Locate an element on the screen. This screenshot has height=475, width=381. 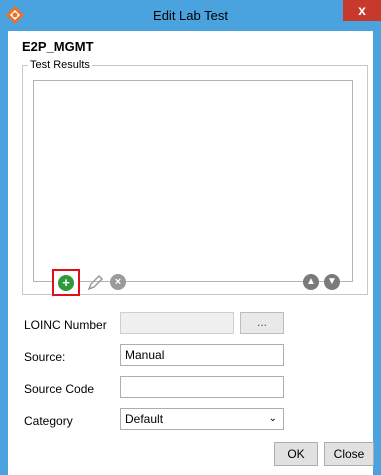
close-icon: x is located at coordinates (362, 10).